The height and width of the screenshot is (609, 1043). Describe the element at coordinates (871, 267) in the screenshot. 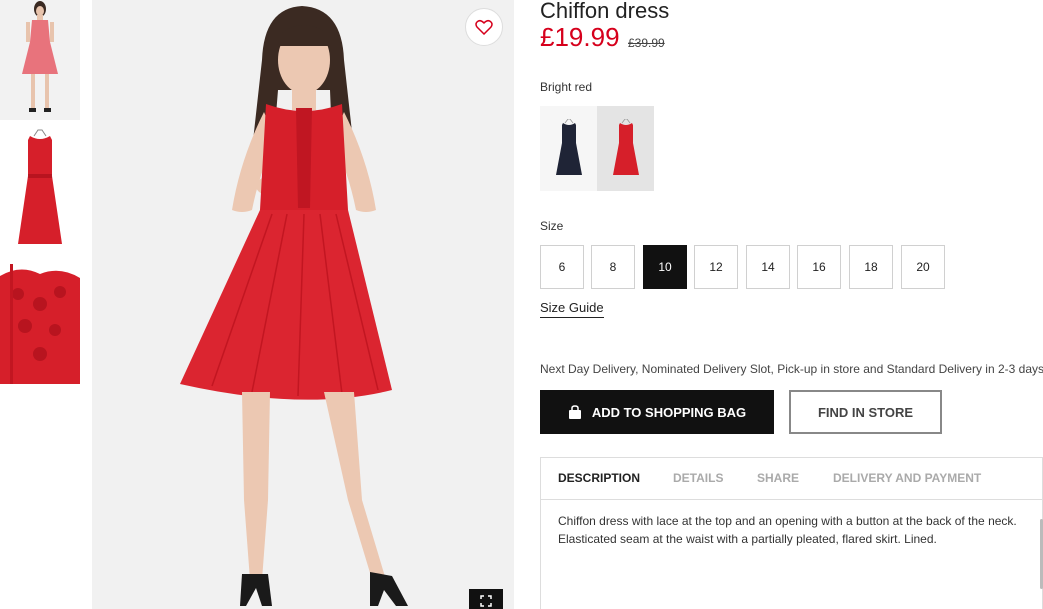

I see `size-option-18: 18` at that location.